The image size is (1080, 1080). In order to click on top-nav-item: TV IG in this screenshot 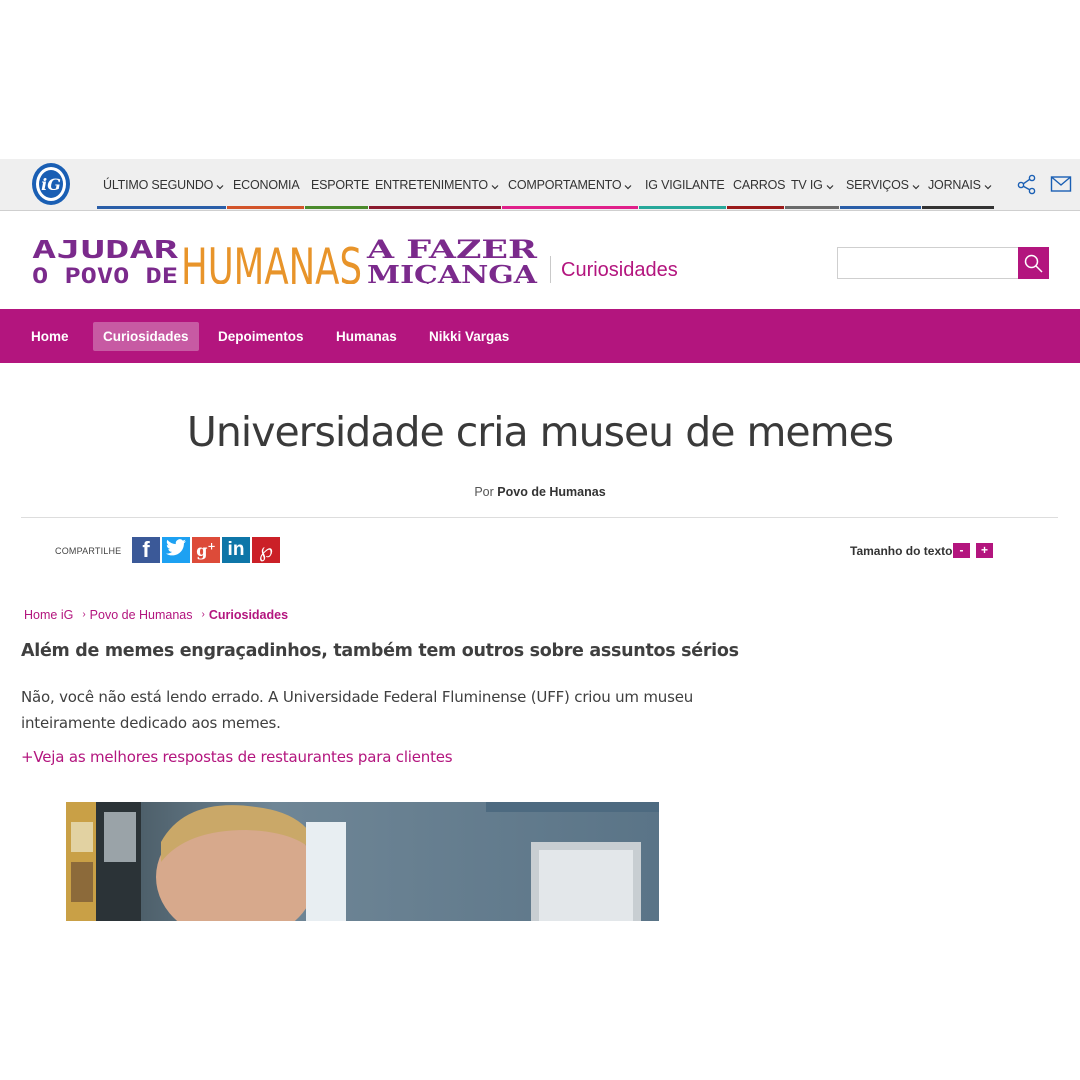, I will do `click(812, 185)`.